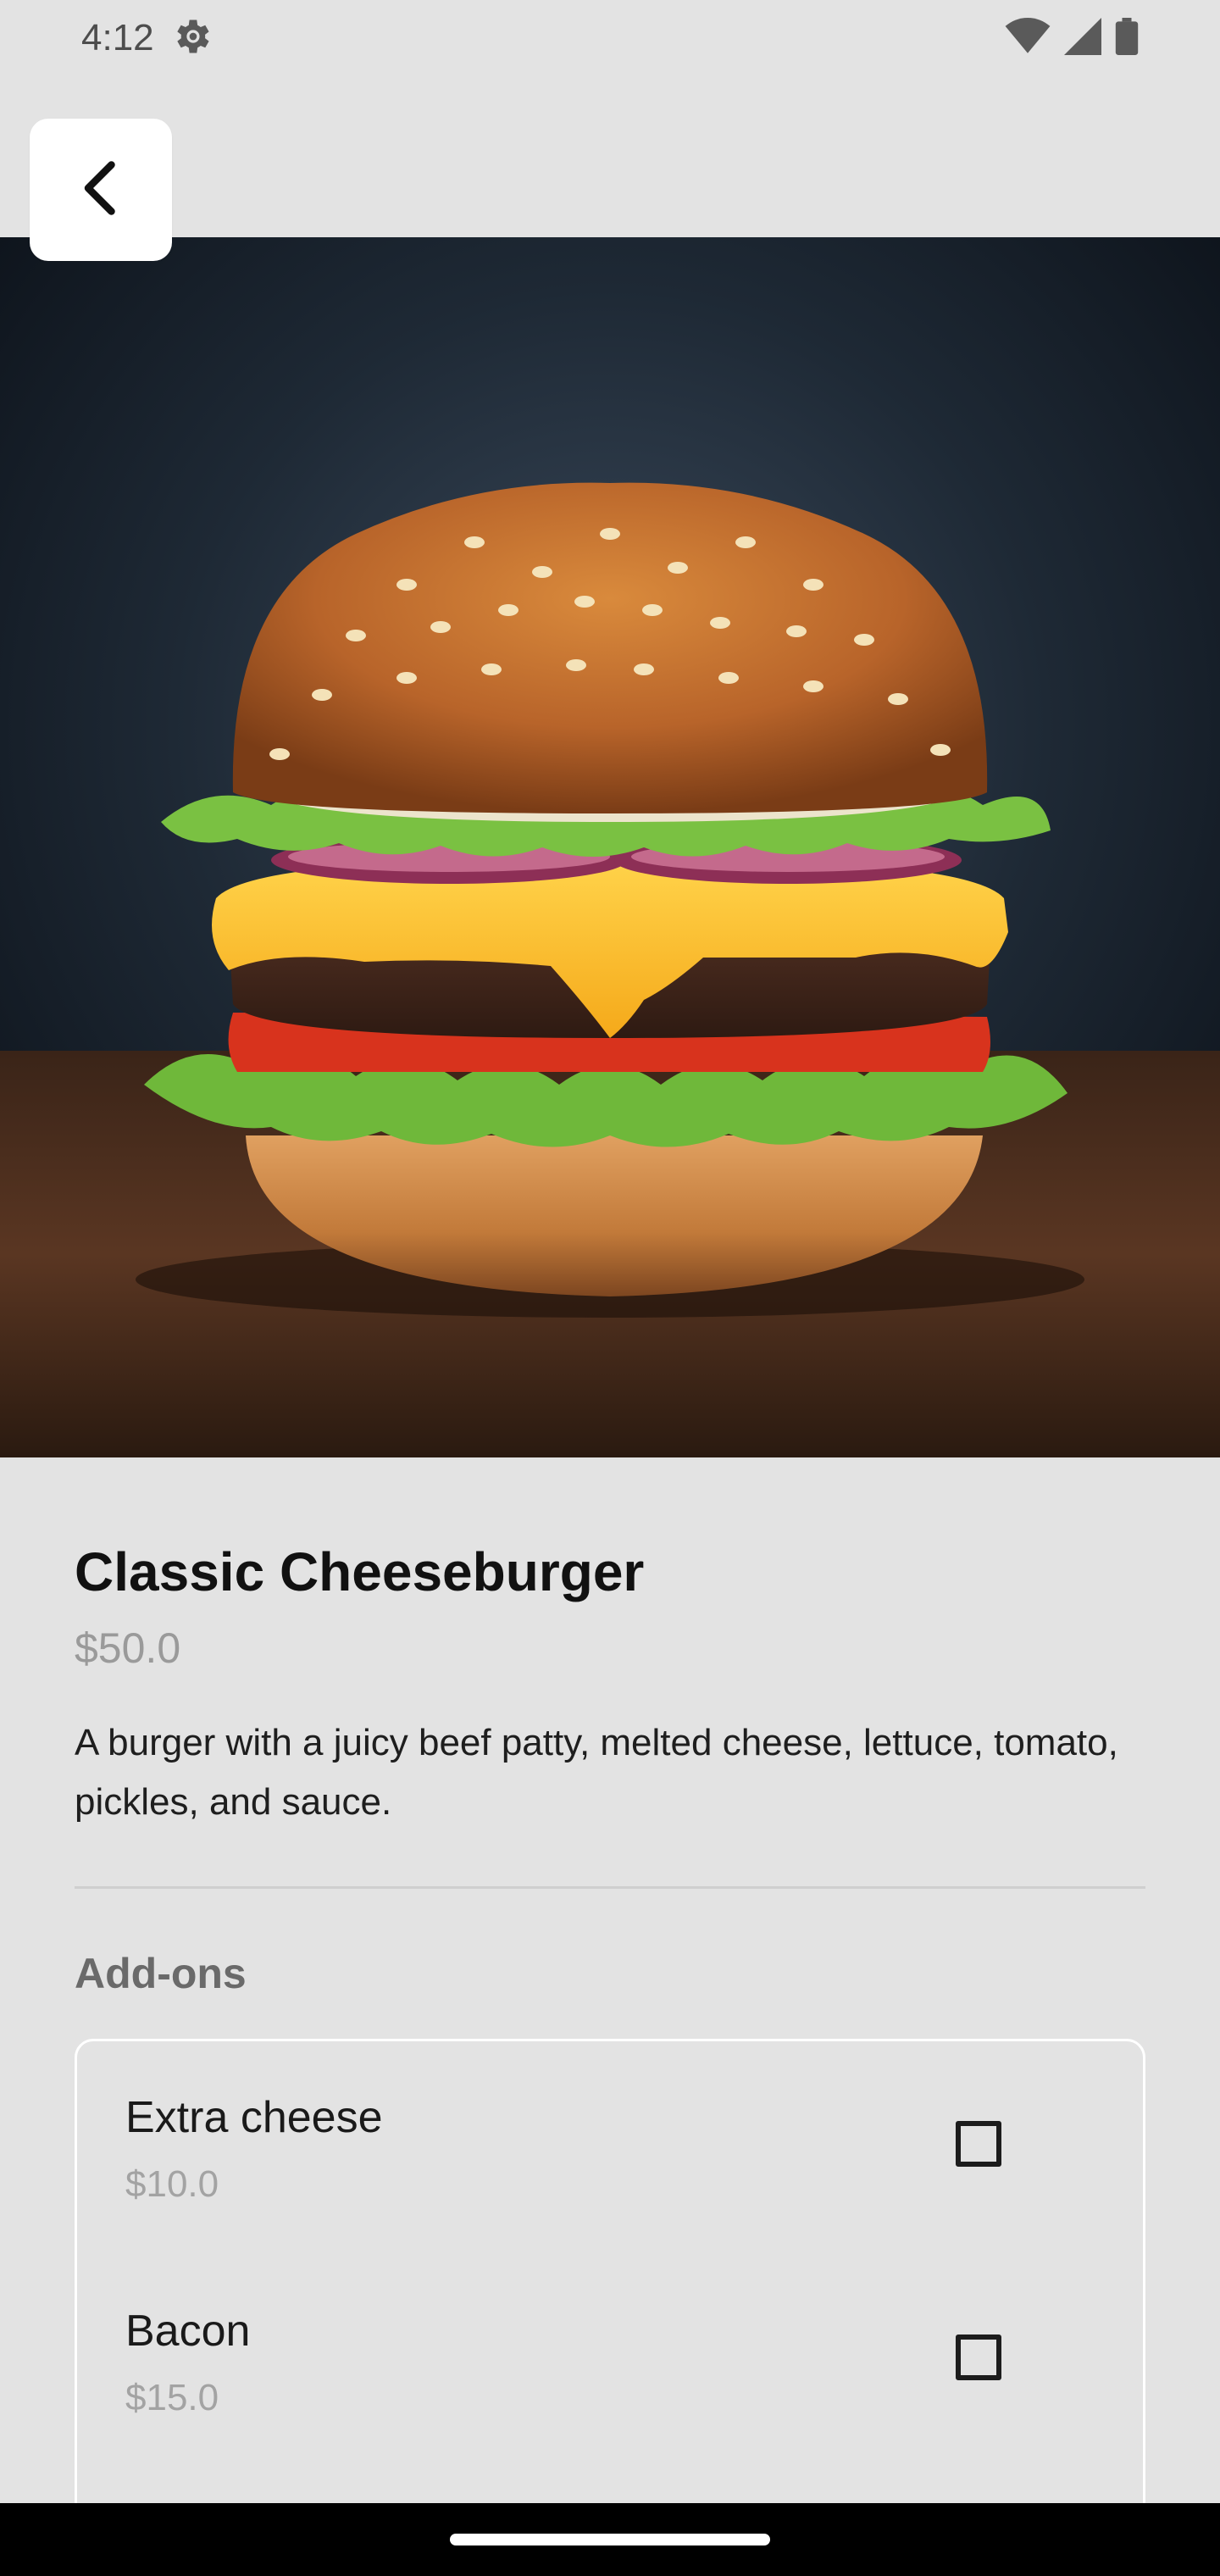 The width and height of the screenshot is (1220, 2576). I want to click on signal-icon, so click(1082, 38).